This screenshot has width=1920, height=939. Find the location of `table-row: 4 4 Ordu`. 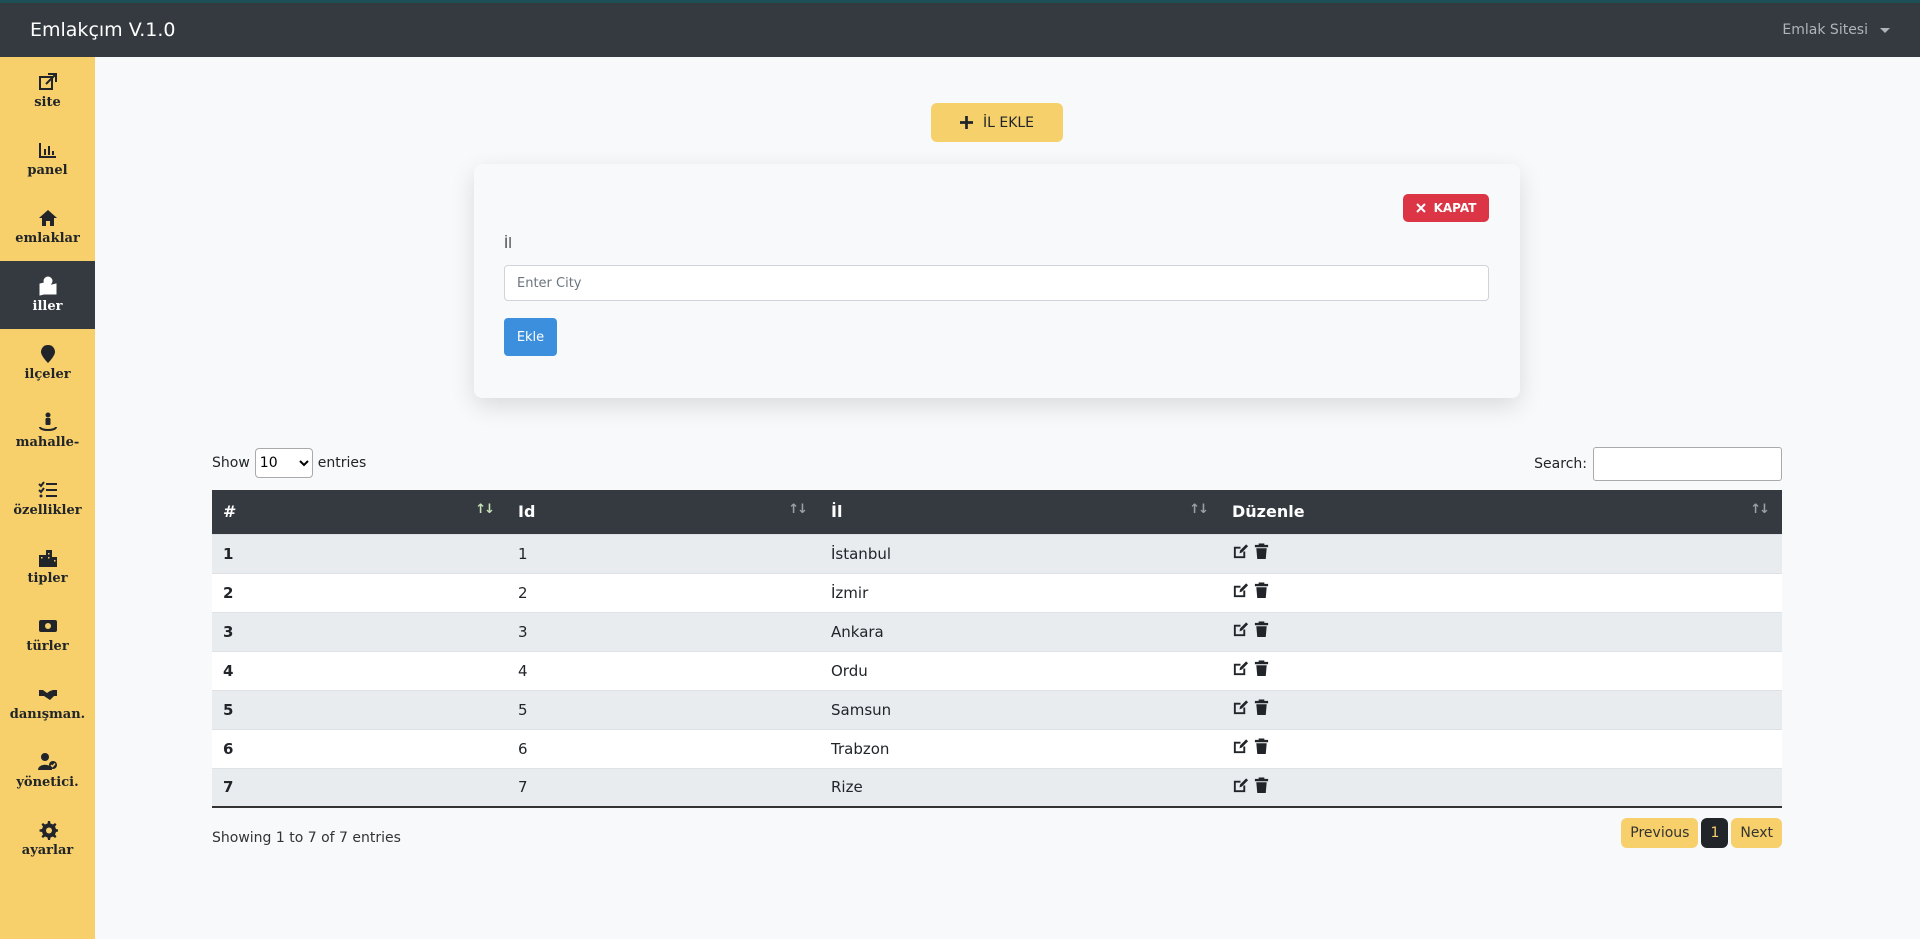

table-row: 4 4 Ordu is located at coordinates (997, 670).